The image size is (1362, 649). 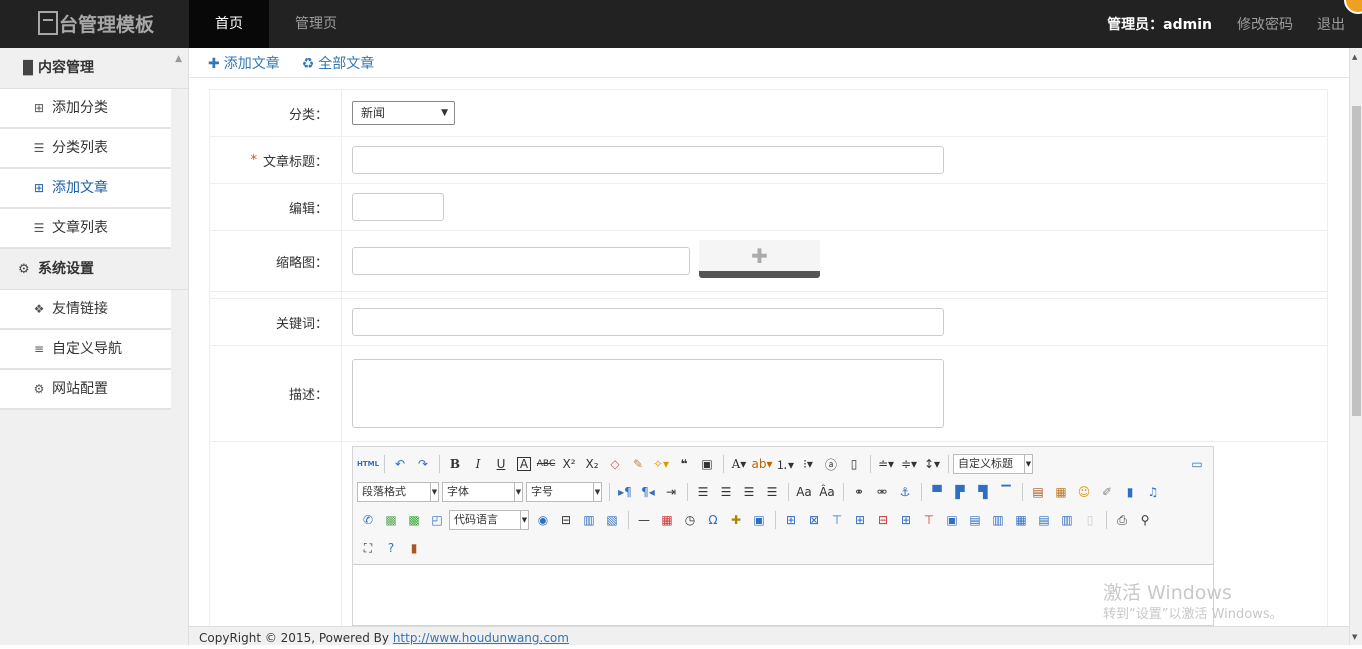 What do you see at coordinates (543, 520) in the screenshot?
I see `webapp-icon: ◉` at bounding box center [543, 520].